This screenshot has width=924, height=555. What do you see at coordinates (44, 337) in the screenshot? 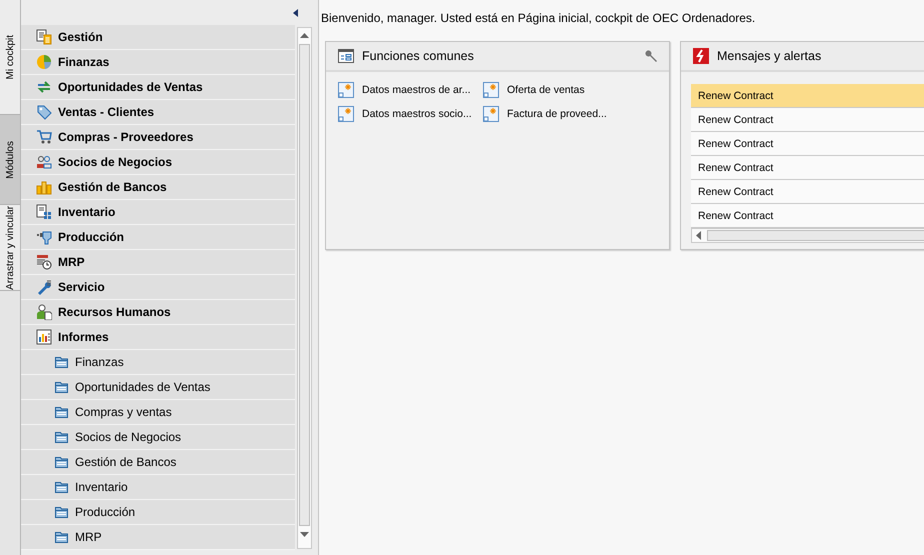
I see `bar-chart-icon` at bounding box center [44, 337].